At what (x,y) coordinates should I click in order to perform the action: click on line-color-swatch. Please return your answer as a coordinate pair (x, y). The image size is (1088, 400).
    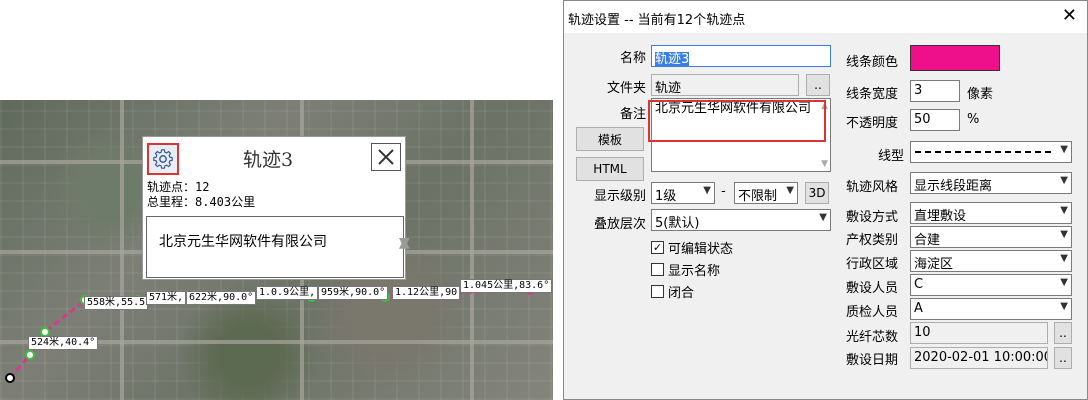
    Looking at the image, I should click on (955, 58).